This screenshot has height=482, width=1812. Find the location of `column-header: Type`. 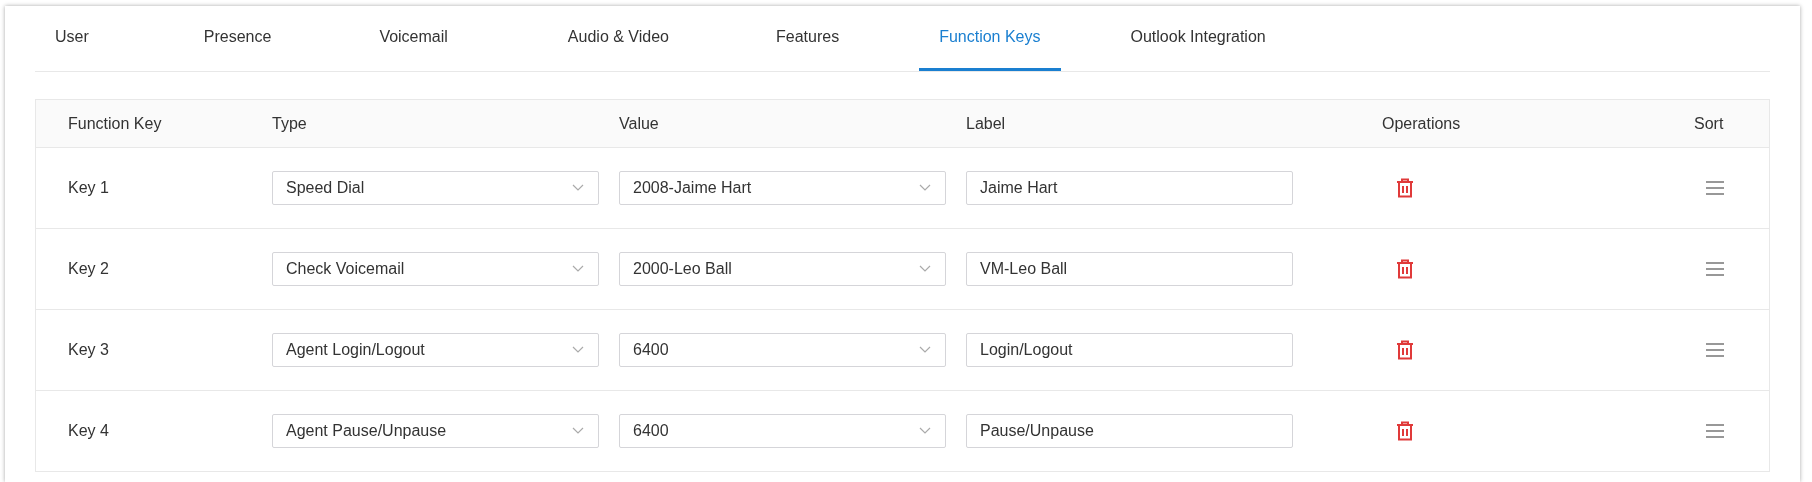

column-header: Type is located at coordinates (290, 123).